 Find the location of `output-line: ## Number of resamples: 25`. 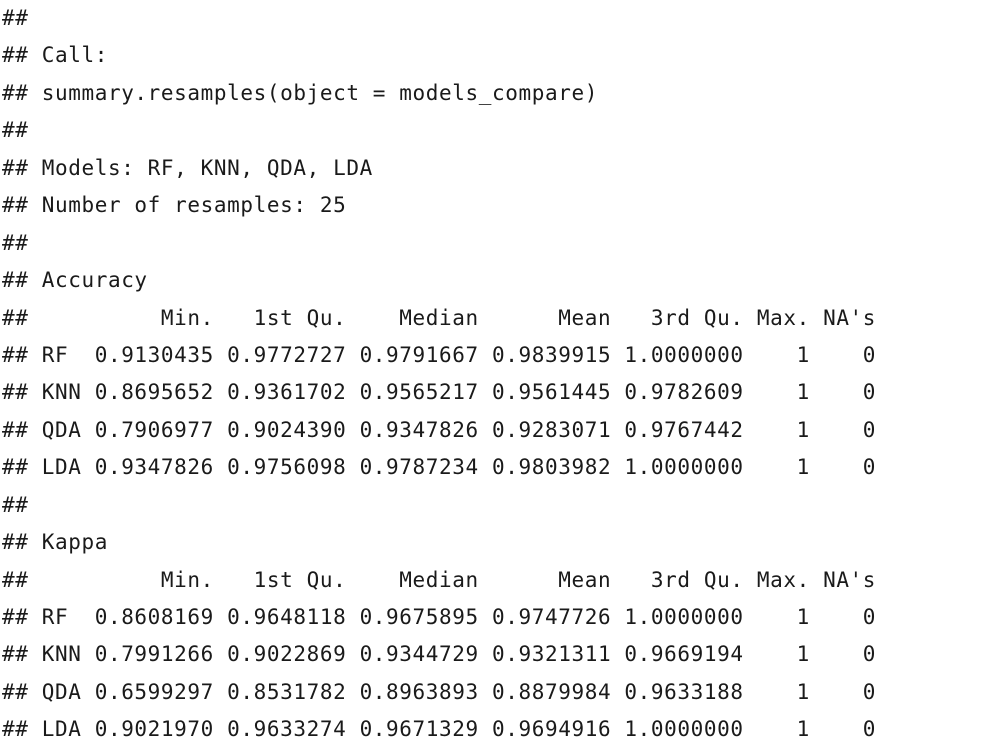

output-line: ## Number of resamples: 25 is located at coordinates (174, 205).